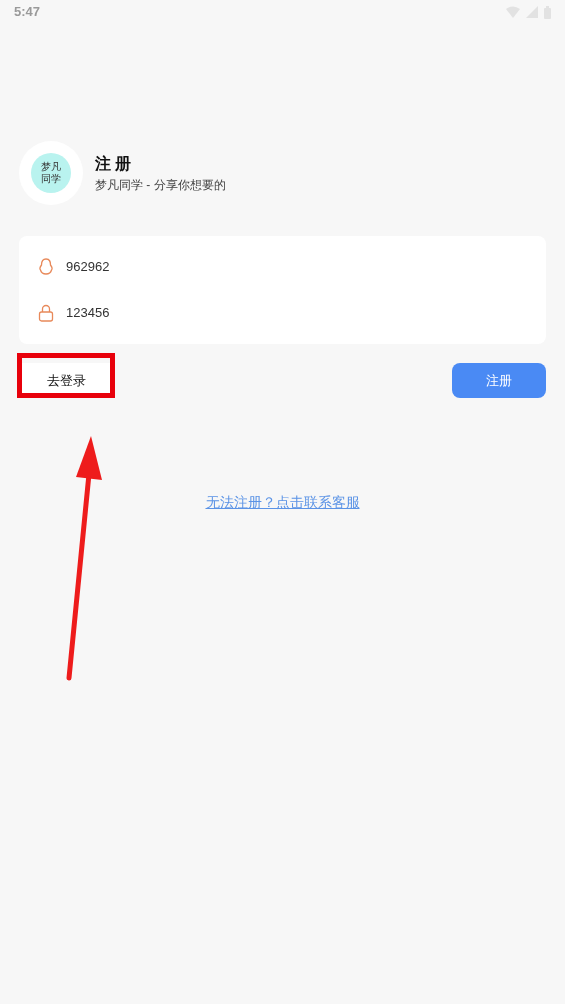  Describe the element at coordinates (296, 313) in the screenshot. I see `password-field: 123456` at that location.